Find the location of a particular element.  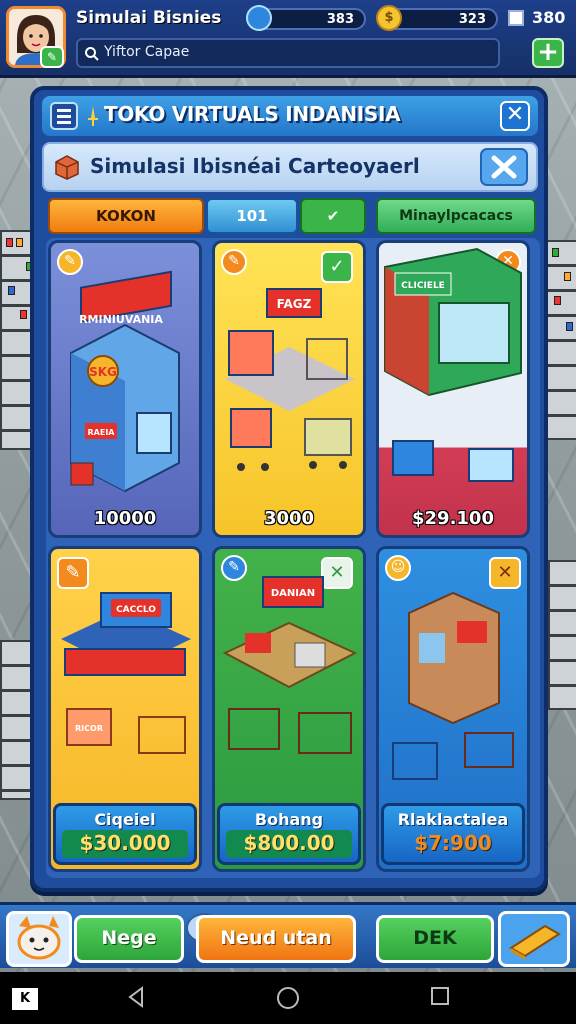

wrench-icon: ✔ is located at coordinates (333, 216).